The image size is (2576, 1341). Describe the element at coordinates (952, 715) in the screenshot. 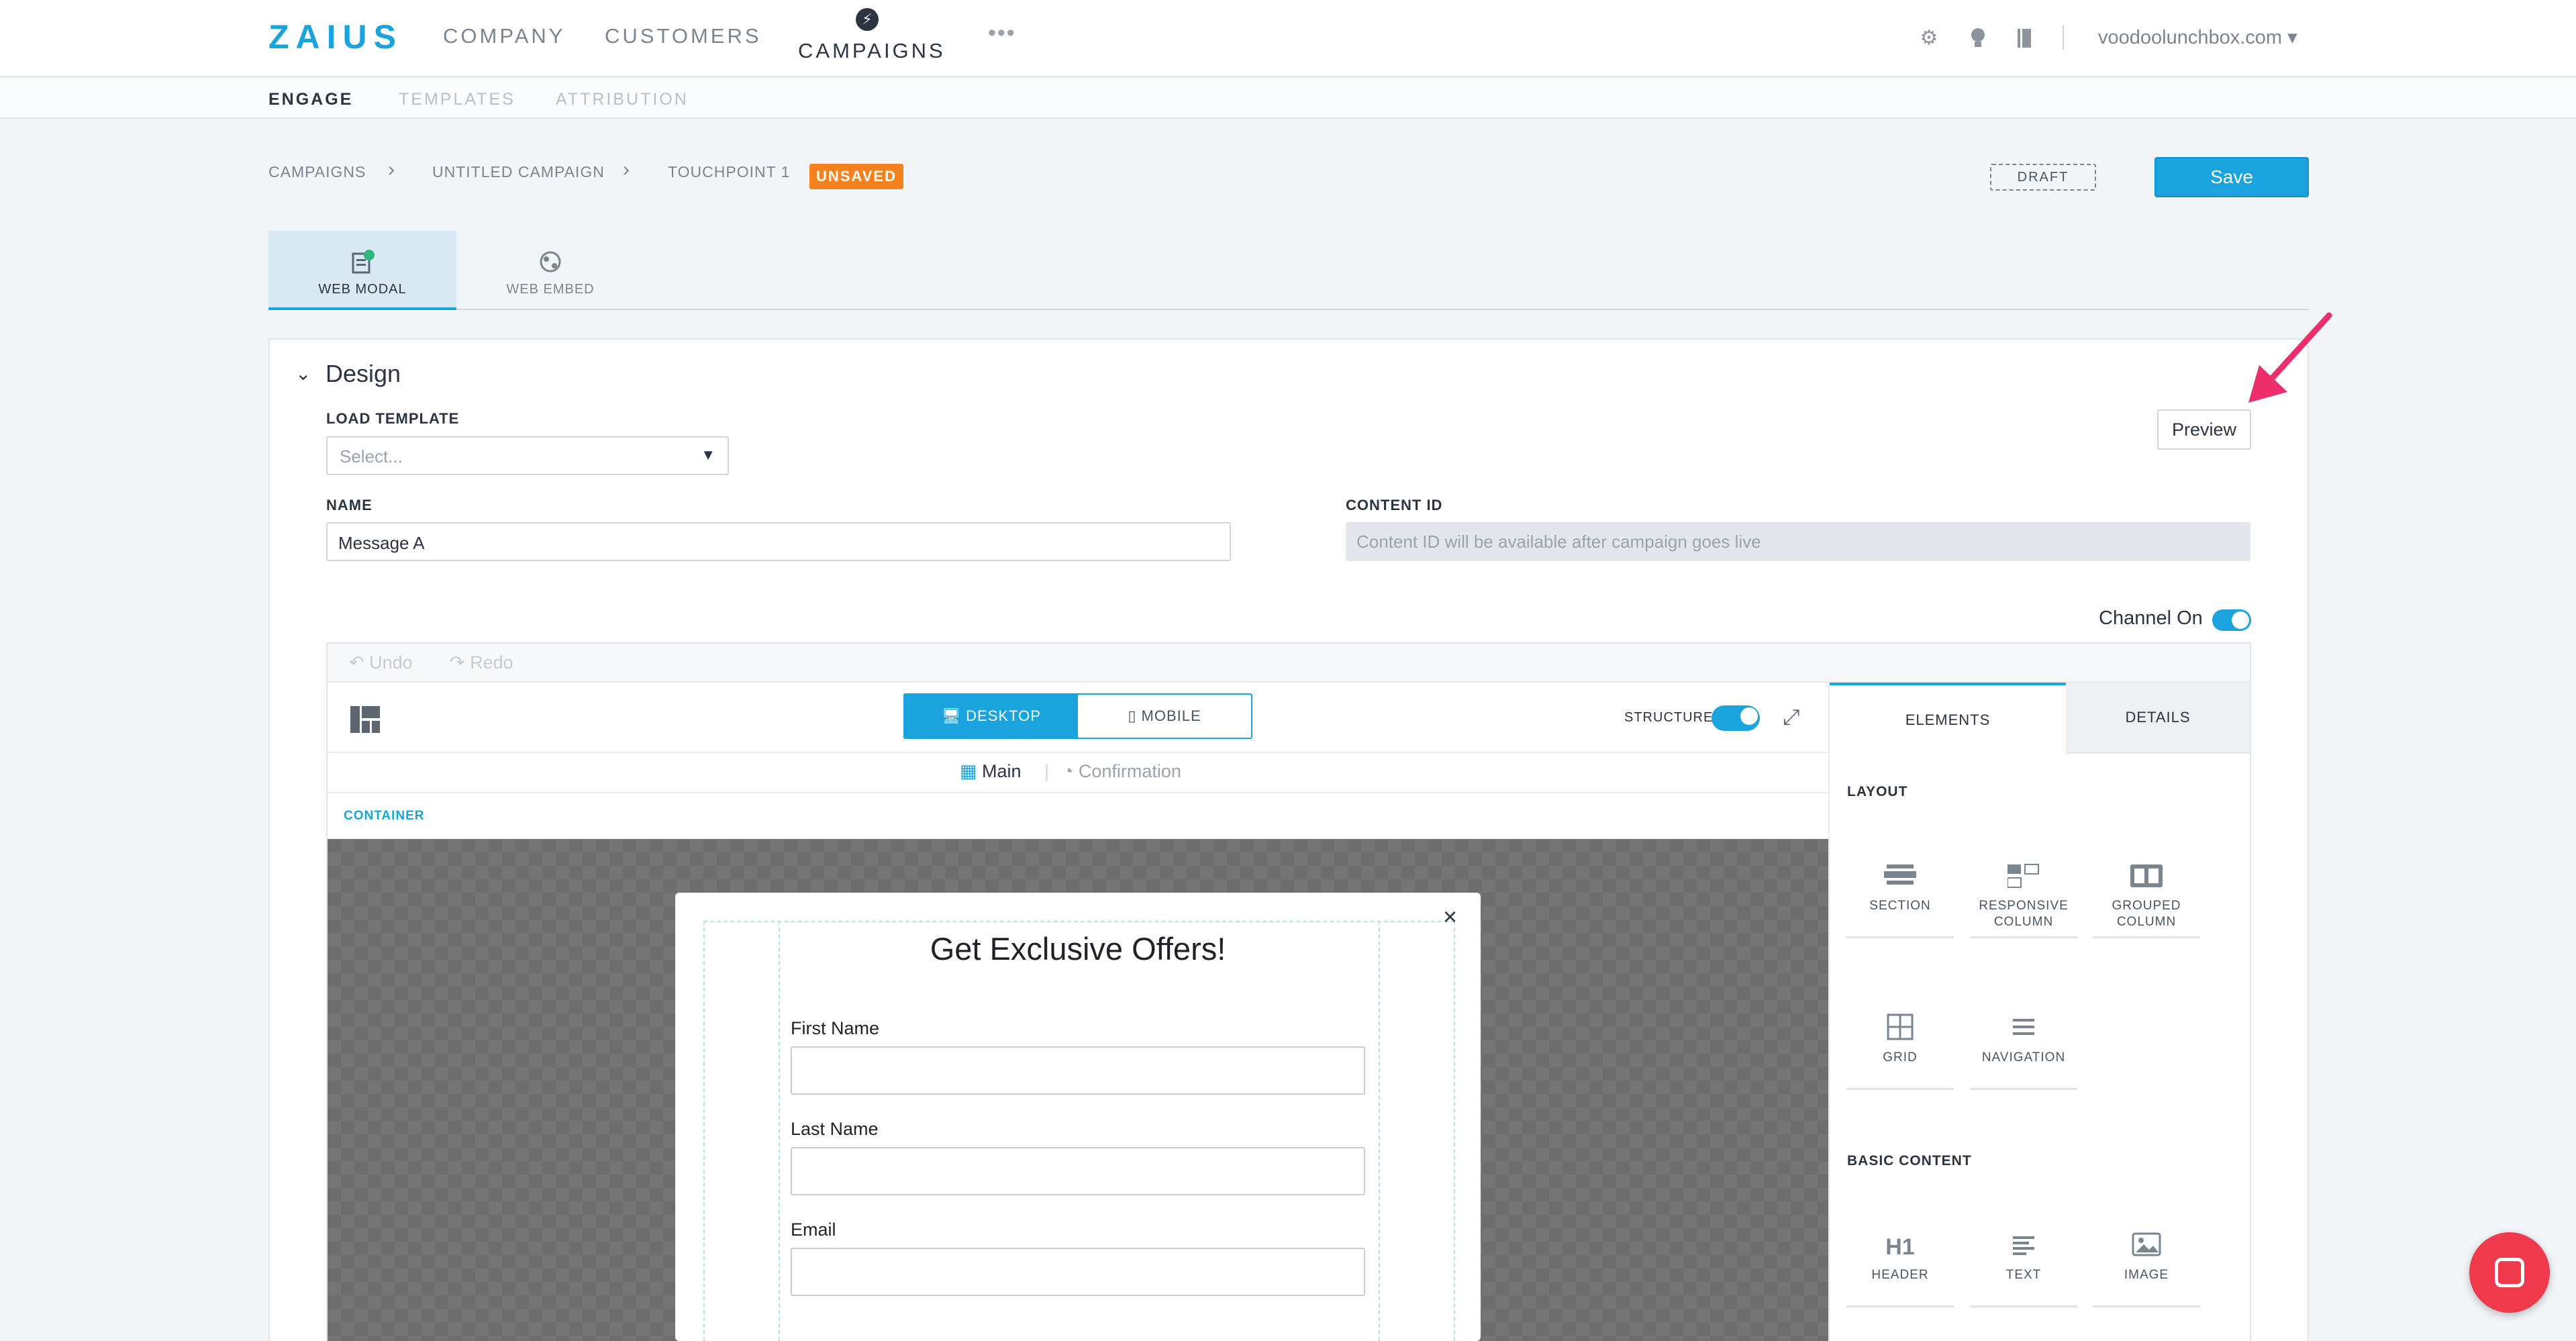

I see `desktop-icon: 🖥` at that location.